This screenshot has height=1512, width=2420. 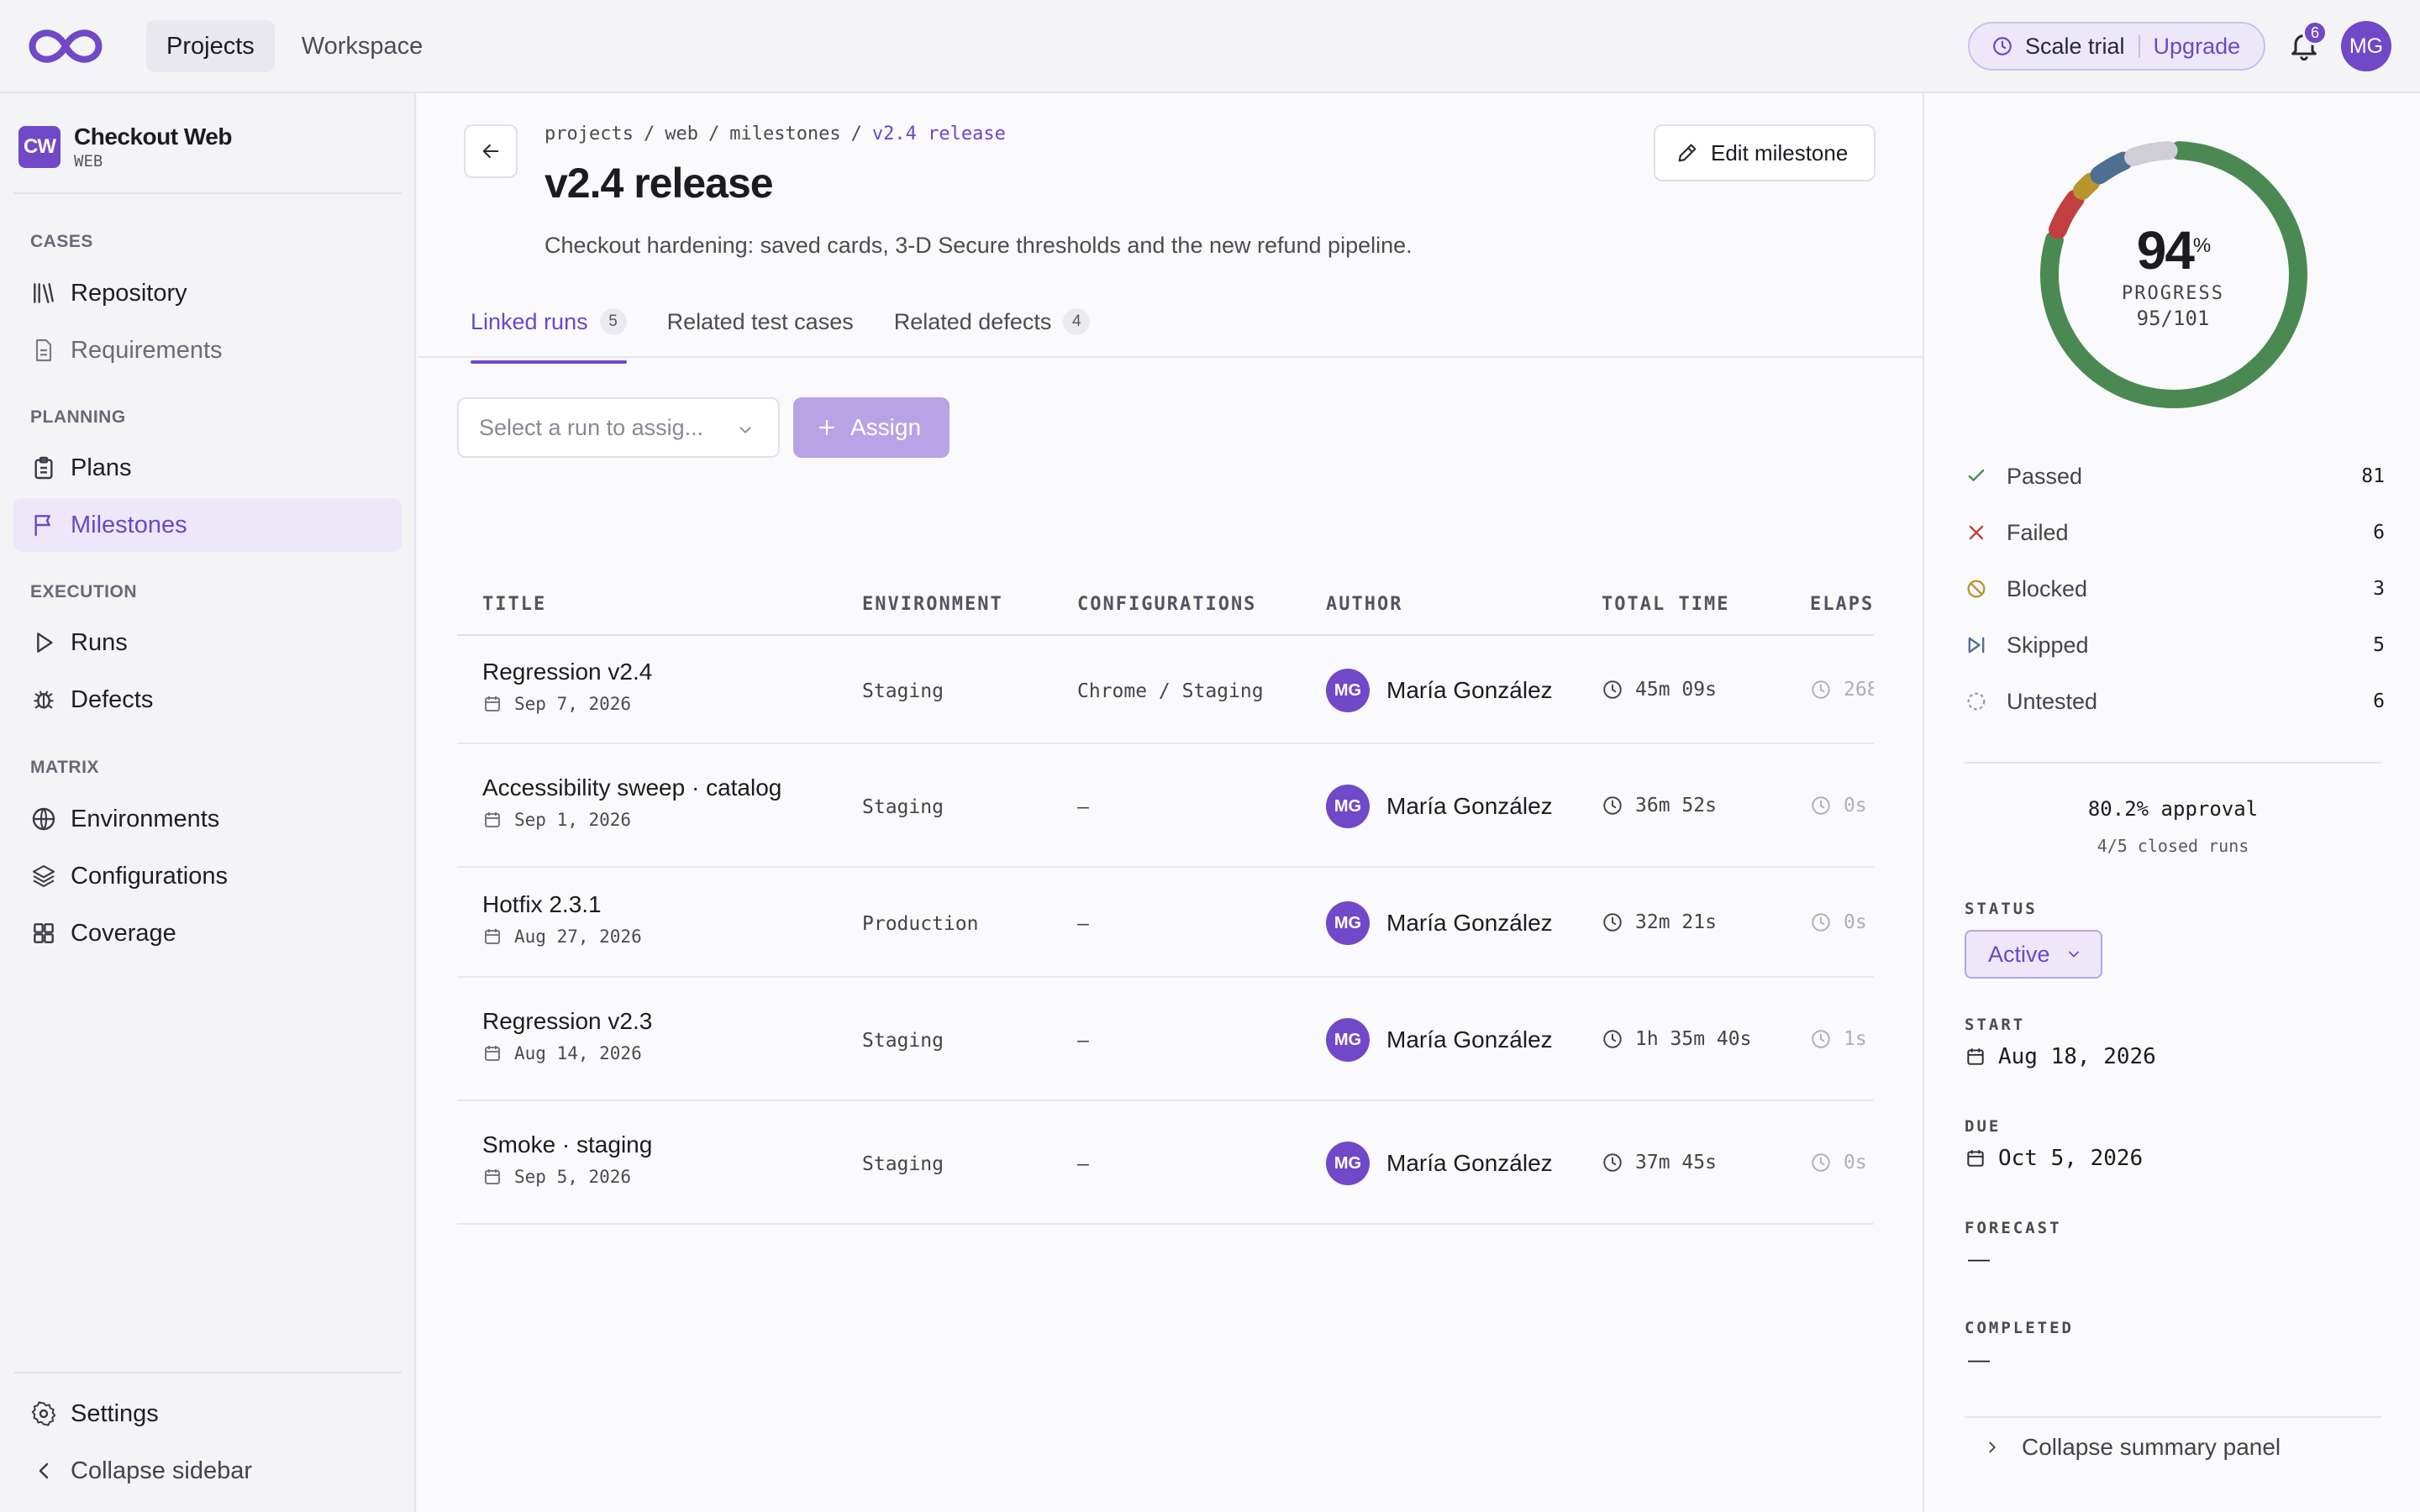 I want to click on collapse-sidebar-button: Collapse sidebar, so click(x=207, y=1471).